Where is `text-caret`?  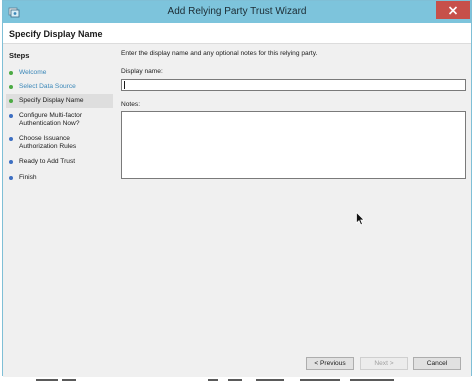 text-caret is located at coordinates (124, 85).